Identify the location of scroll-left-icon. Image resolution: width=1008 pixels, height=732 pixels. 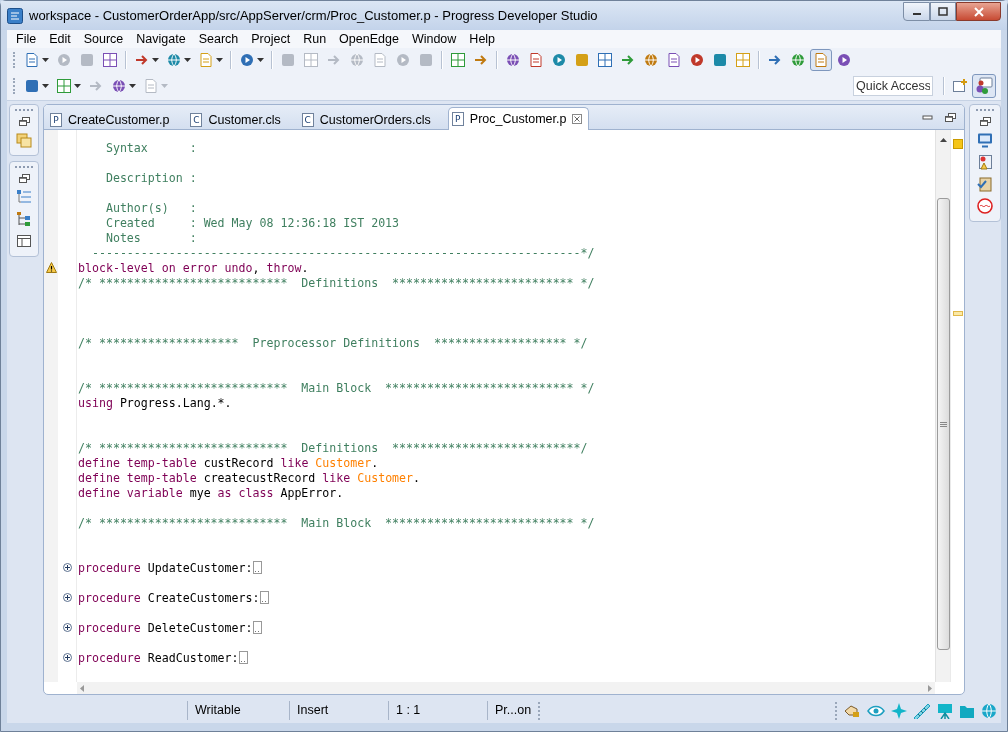
(82, 688).